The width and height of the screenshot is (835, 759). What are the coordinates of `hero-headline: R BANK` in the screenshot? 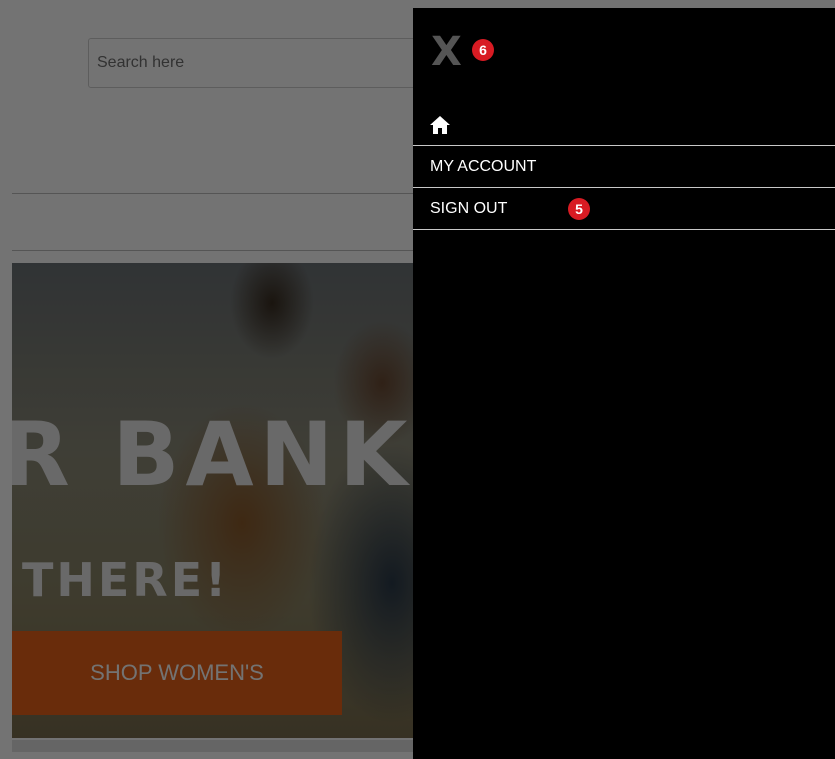 It's located at (213, 454).